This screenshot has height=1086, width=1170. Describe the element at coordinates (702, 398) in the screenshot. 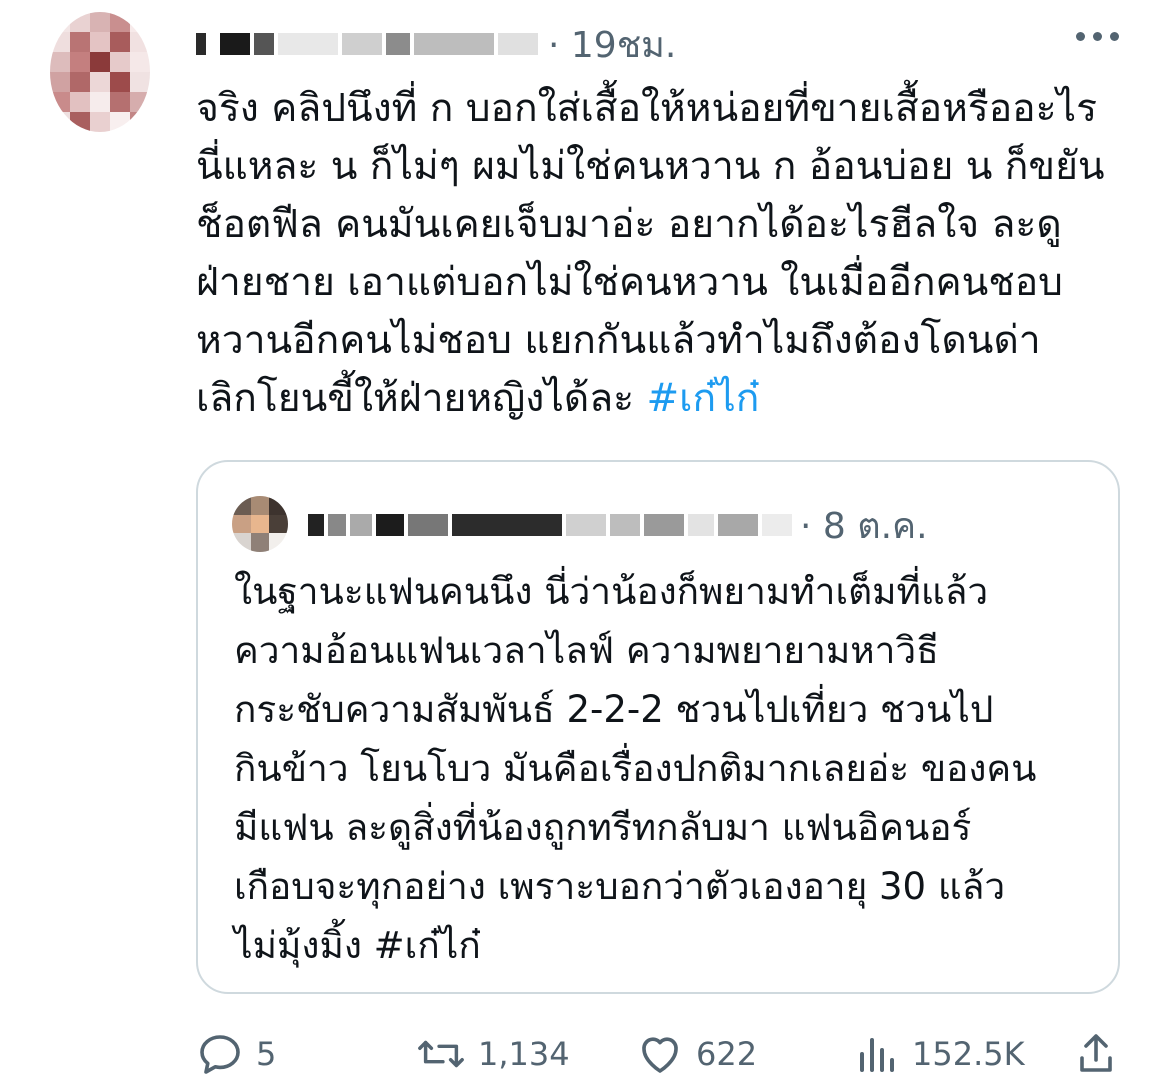

I see `hashtag-link: #เก๋ไก๋` at that location.